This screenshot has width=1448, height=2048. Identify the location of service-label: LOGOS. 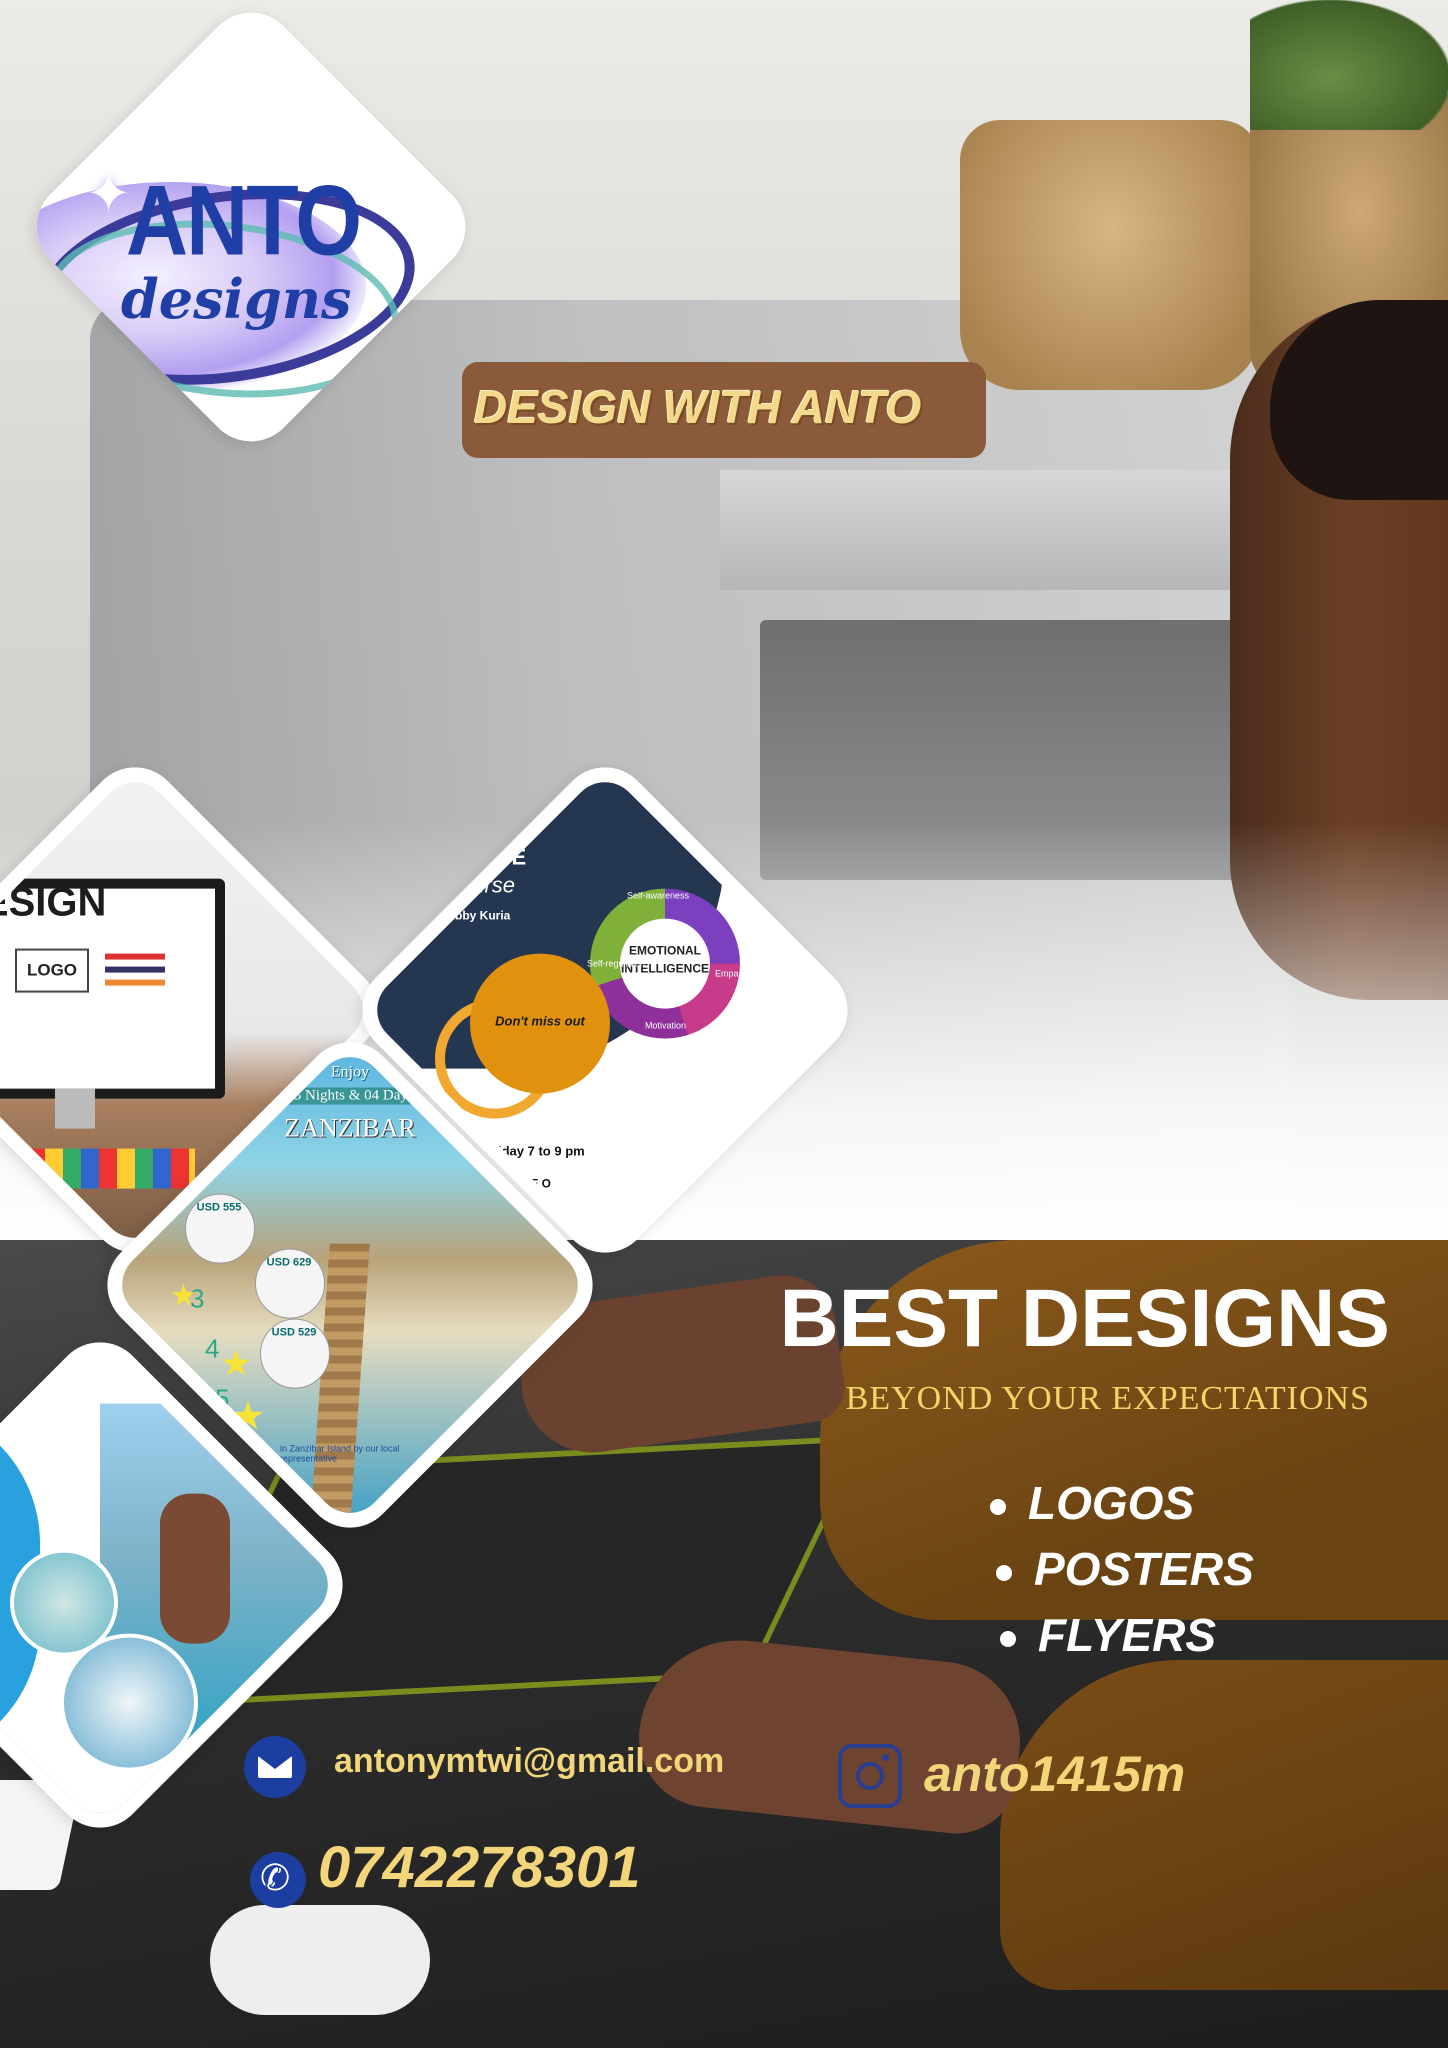
(1111, 1503).